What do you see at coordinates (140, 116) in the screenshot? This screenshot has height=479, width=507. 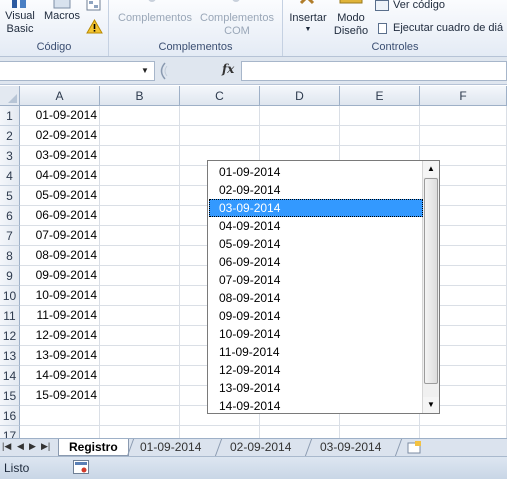 I see `cell-b1` at bounding box center [140, 116].